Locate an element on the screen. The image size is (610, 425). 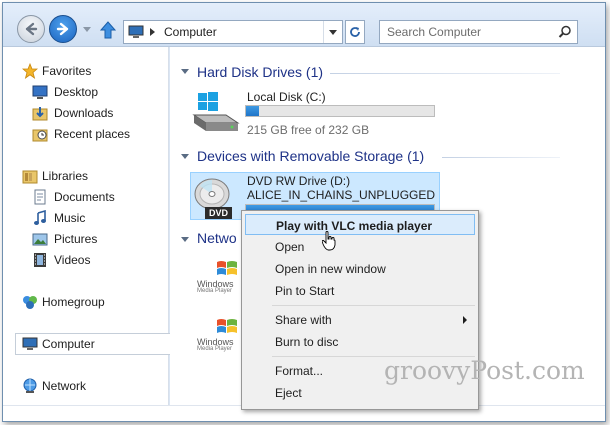
nav-computer-label: Computer is located at coordinates (68, 344).